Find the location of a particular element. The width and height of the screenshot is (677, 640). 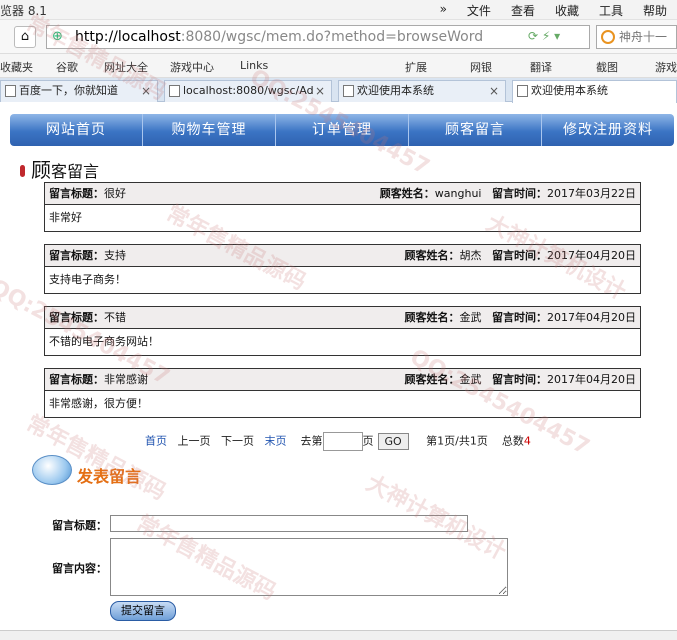

customer-name: wanghui is located at coordinates (458, 193).